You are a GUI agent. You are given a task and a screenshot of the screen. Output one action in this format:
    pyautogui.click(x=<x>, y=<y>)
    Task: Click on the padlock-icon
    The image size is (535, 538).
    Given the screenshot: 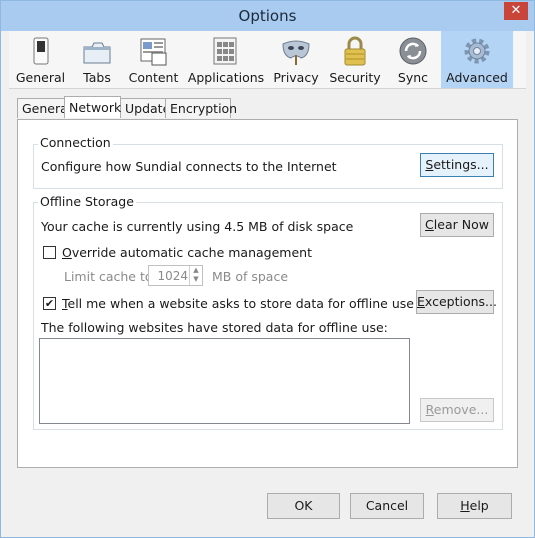 What is the action you would take?
    pyautogui.click(x=355, y=51)
    